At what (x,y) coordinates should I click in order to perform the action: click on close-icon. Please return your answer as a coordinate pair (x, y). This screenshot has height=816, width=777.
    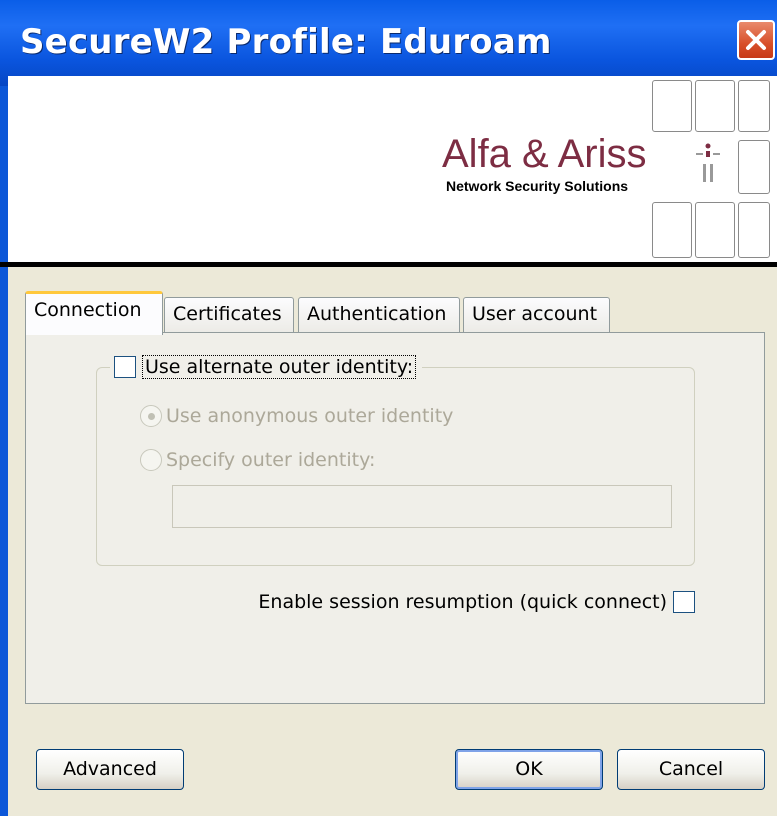
    Looking at the image, I should click on (756, 40).